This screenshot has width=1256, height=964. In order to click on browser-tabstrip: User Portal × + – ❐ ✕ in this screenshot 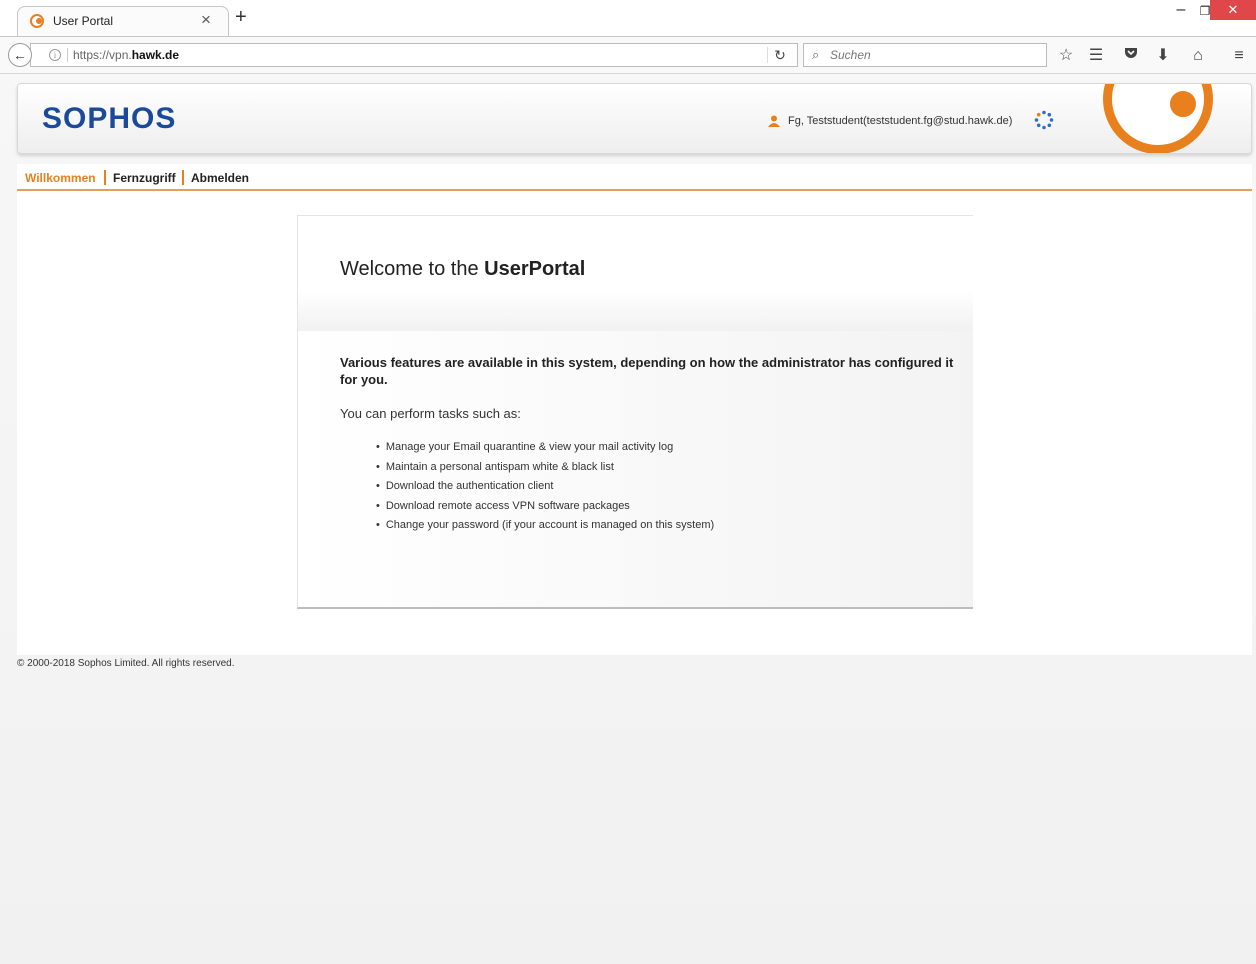, I will do `click(628, 18)`.